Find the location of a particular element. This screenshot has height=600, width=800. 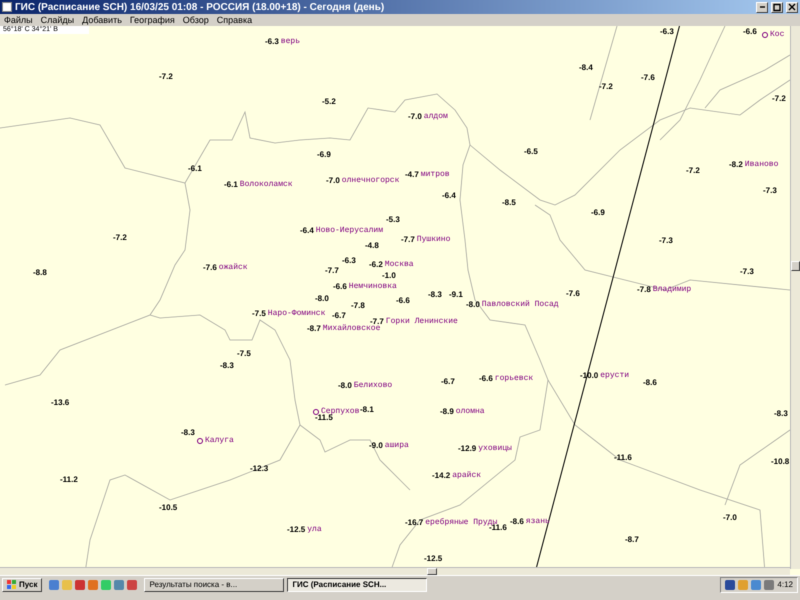

city-label: арайск is located at coordinates (467, 475).